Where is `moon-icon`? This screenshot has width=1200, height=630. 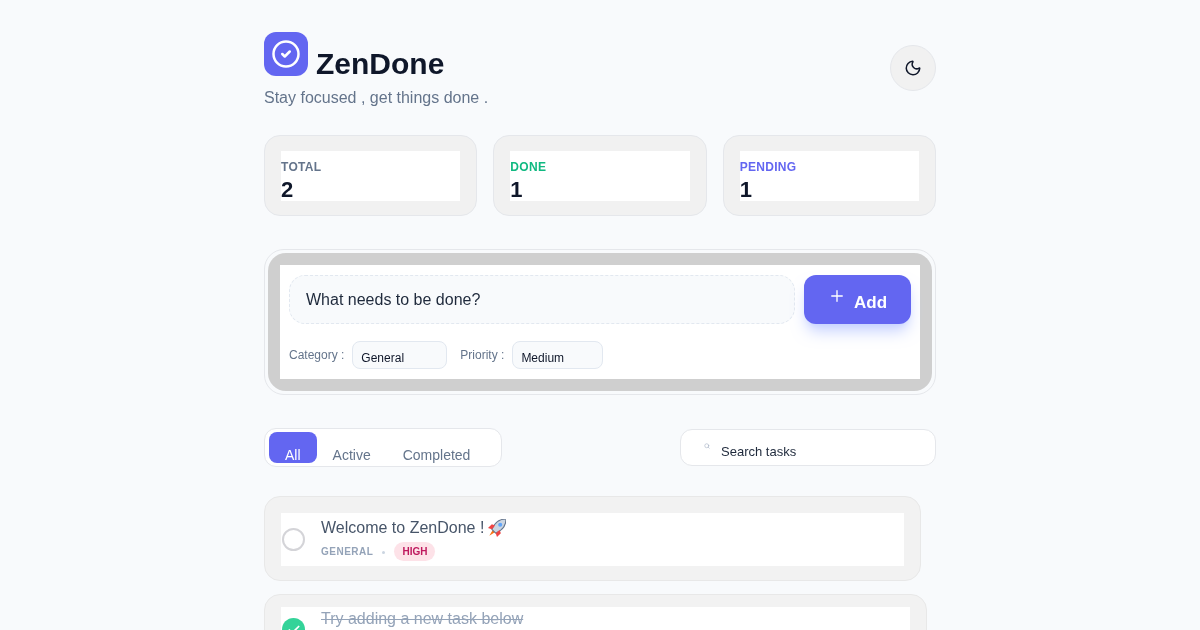 moon-icon is located at coordinates (913, 68).